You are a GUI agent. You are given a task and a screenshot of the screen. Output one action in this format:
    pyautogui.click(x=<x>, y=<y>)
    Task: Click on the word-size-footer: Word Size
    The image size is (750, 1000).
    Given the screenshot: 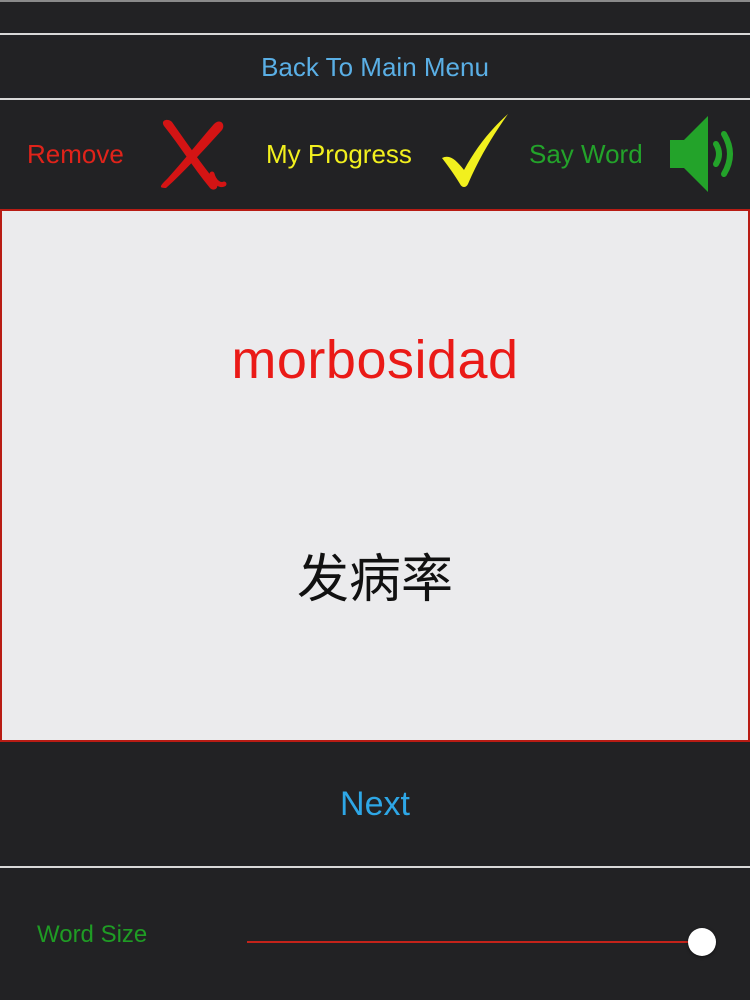 What is the action you would take?
    pyautogui.click(x=375, y=934)
    